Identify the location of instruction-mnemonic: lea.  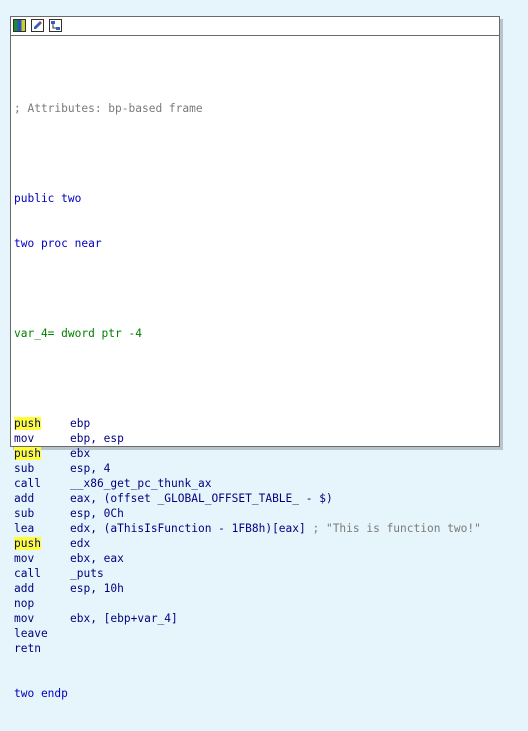
(24, 528).